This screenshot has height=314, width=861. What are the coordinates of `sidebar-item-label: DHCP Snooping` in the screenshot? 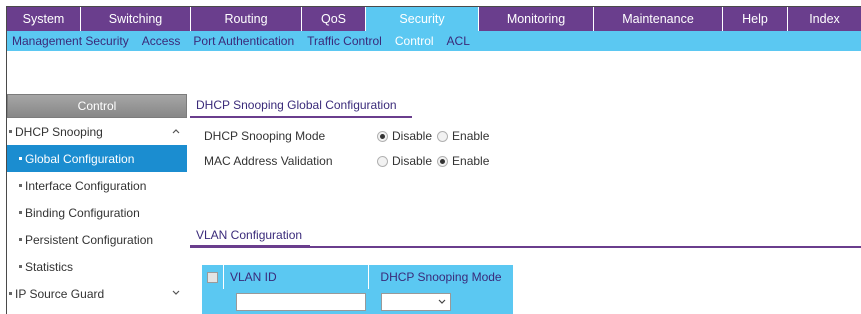 It's located at (59, 131).